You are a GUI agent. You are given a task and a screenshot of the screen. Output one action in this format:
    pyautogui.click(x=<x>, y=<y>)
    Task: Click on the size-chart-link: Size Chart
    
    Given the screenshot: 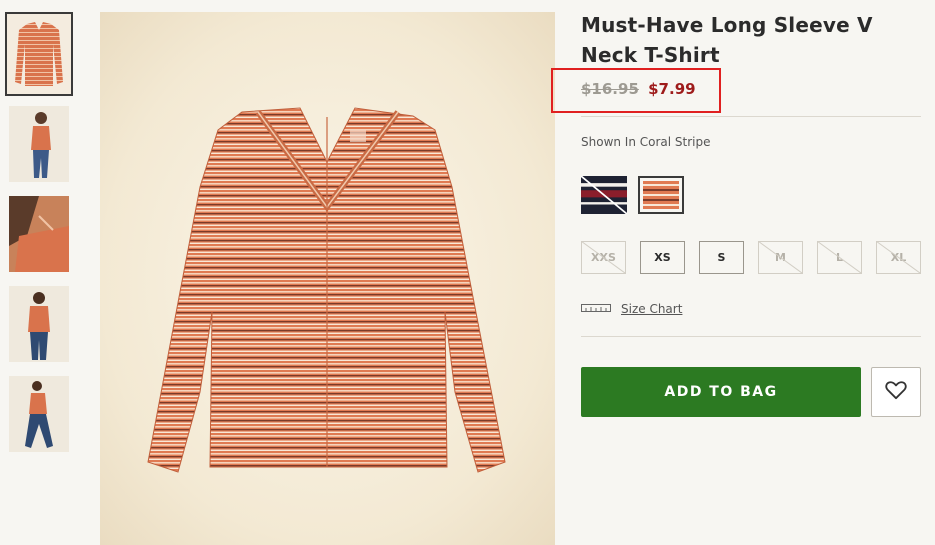 What is the action you would take?
    pyautogui.click(x=631, y=309)
    